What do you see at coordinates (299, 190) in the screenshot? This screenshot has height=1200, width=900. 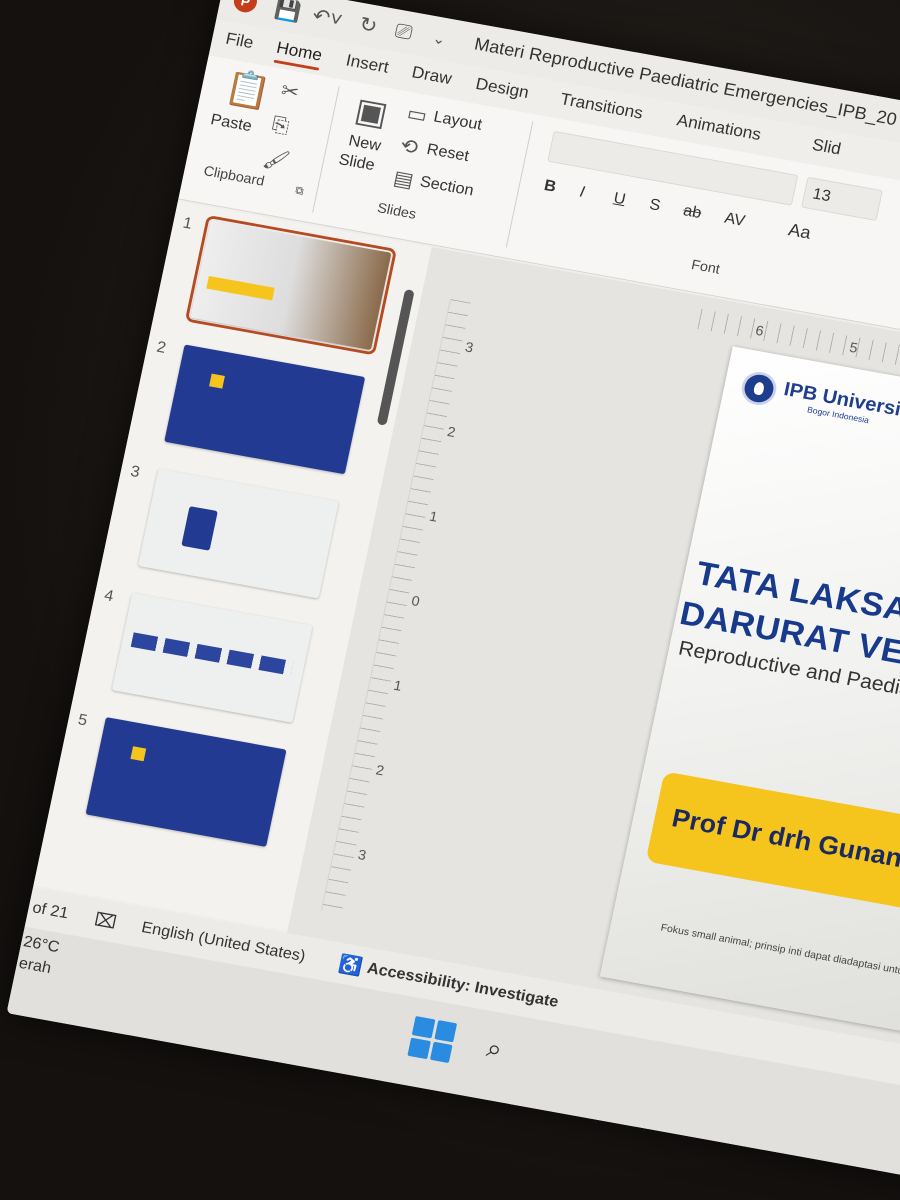 I see `dialog-launcher-icon: ⧉` at bounding box center [299, 190].